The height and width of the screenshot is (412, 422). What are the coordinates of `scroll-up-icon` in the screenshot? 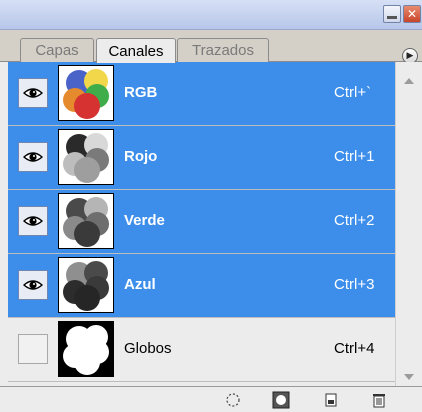 It's located at (409, 81).